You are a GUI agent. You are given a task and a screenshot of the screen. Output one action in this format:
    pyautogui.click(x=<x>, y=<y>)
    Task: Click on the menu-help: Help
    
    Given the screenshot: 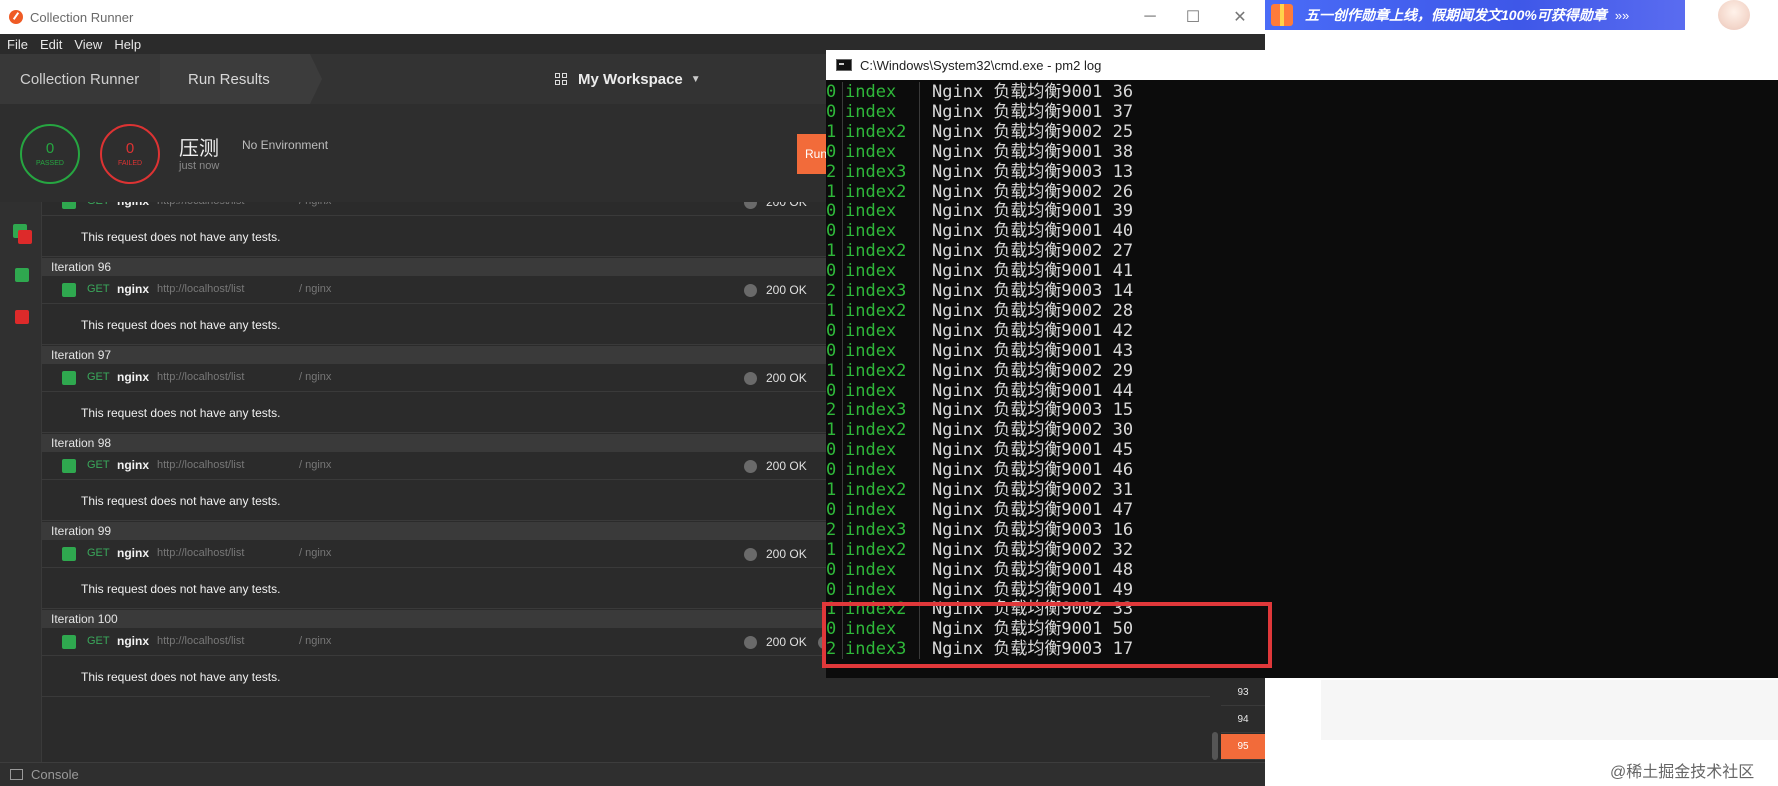 What is the action you would take?
    pyautogui.click(x=127, y=44)
    